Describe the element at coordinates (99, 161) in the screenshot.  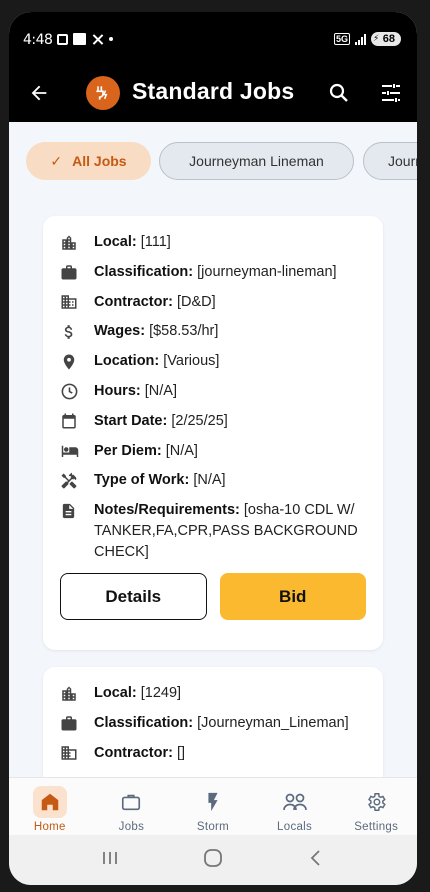
I see `chip-label: All Jobs` at that location.